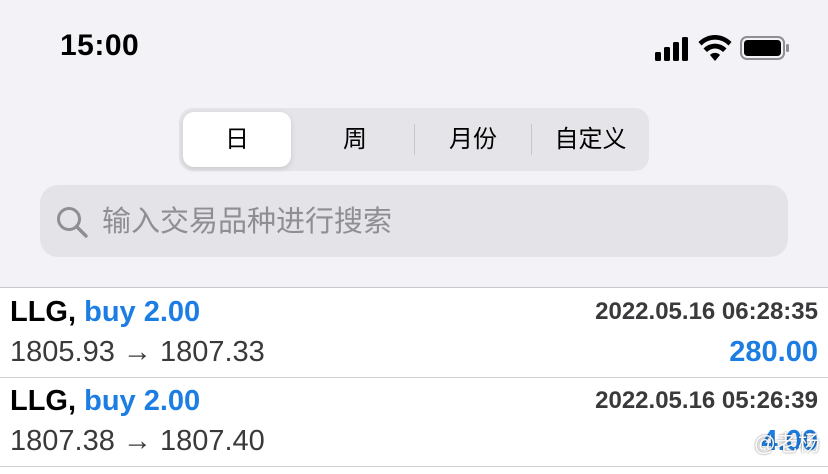 This screenshot has height=474, width=828. What do you see at coordinates (706, 311) in the screenshot?
I see `trade-datetime: 2022.05.16 06:28:35` at bounding box center [706, 311].